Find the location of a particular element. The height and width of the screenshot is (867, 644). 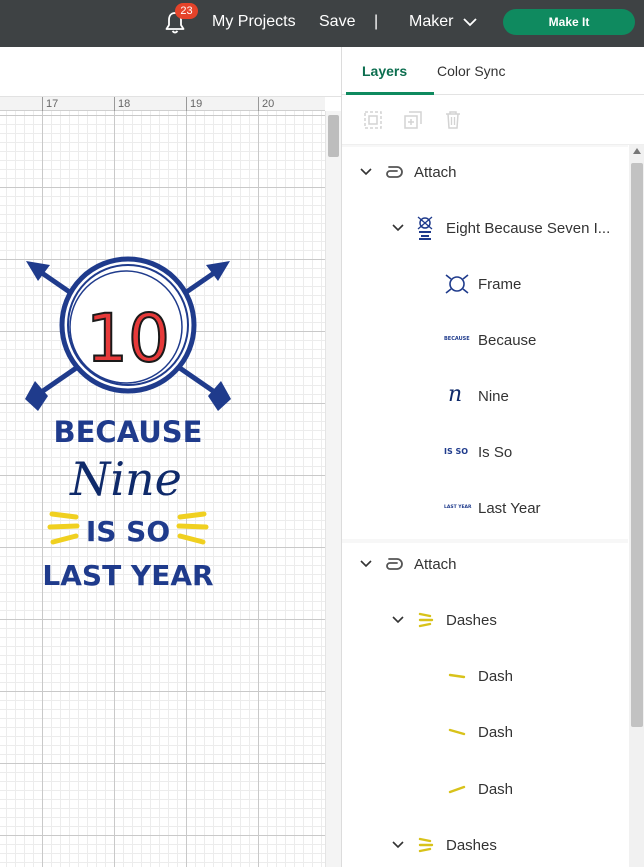

machine-selector: Maker is located at coordinates (431, 22).